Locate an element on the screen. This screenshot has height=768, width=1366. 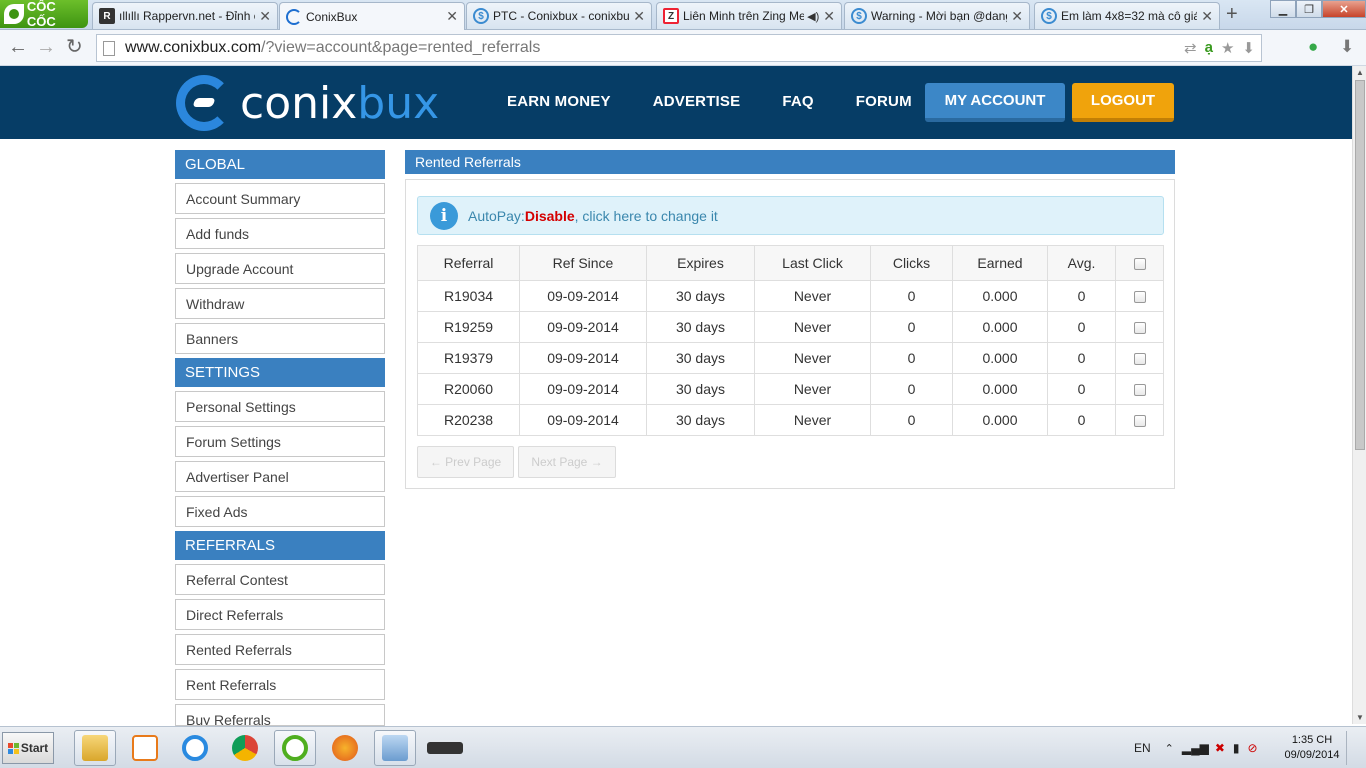
column-header: Ref Since is located at coordinates (583, 263).